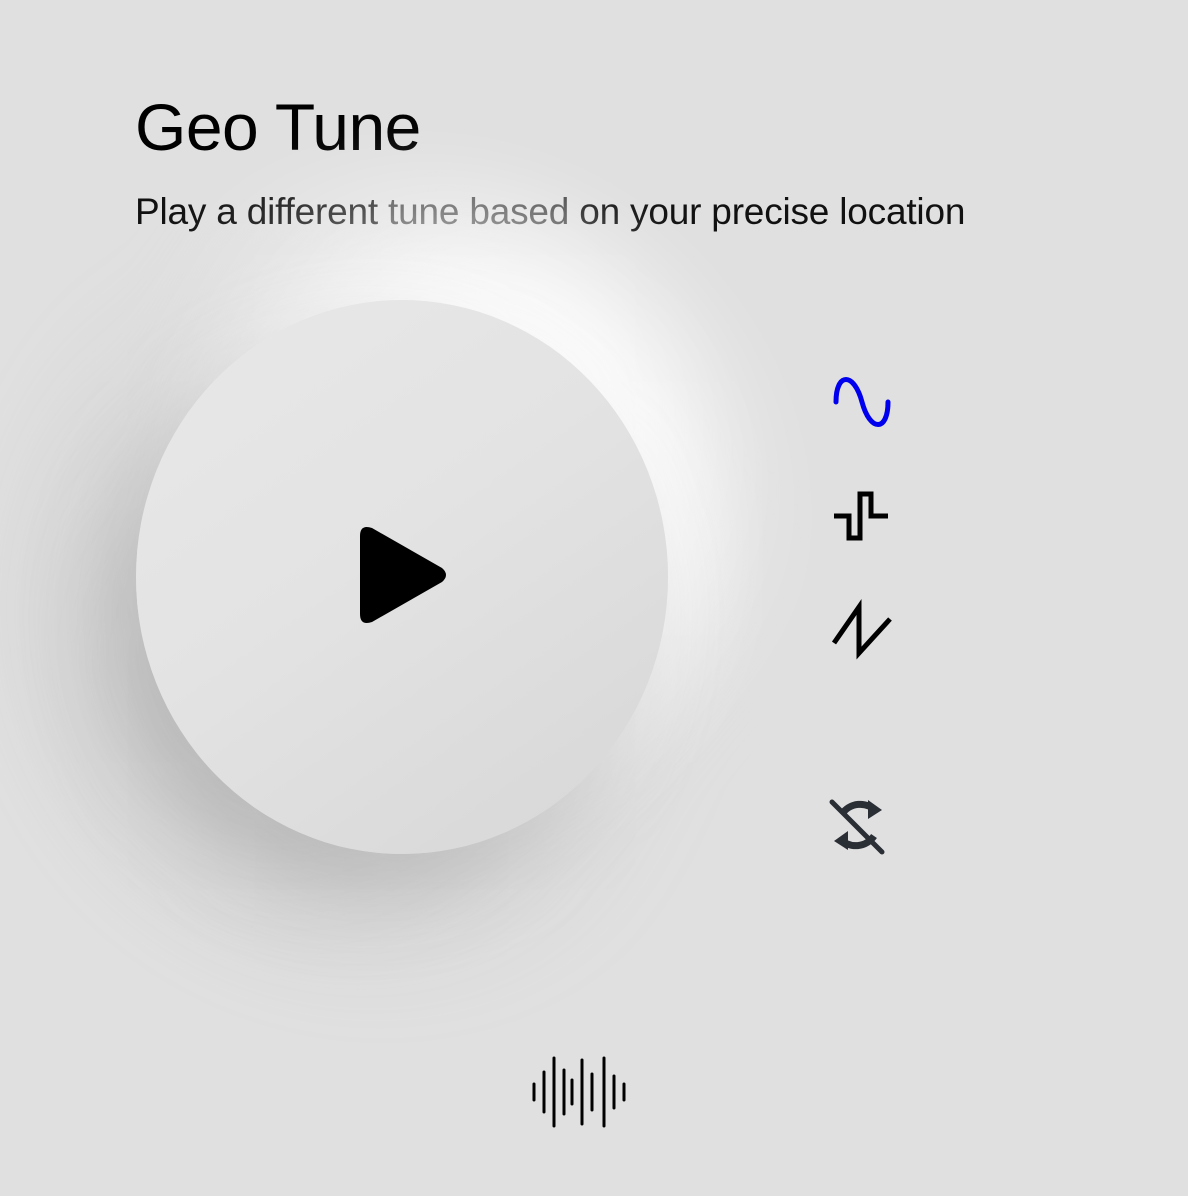 The image size is (1188, 1196). I want to click on loop-toggle-button, so click(858, 825).